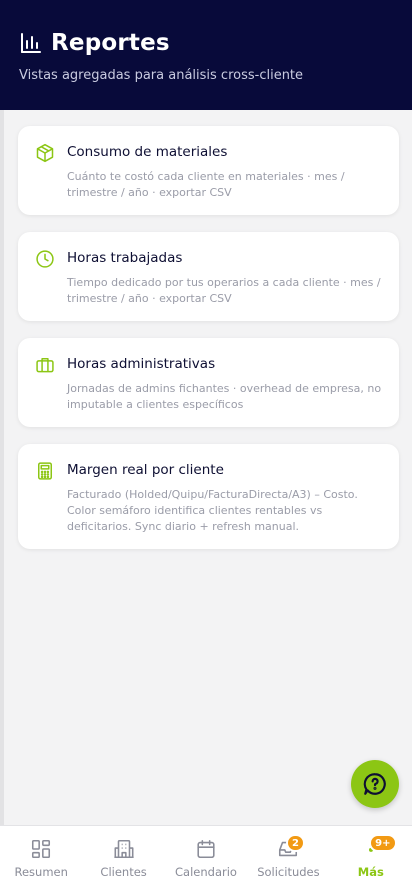  Describe the element at coordinates (31, 43) in the screenshot. I see `bar-chart-icon` at that location.